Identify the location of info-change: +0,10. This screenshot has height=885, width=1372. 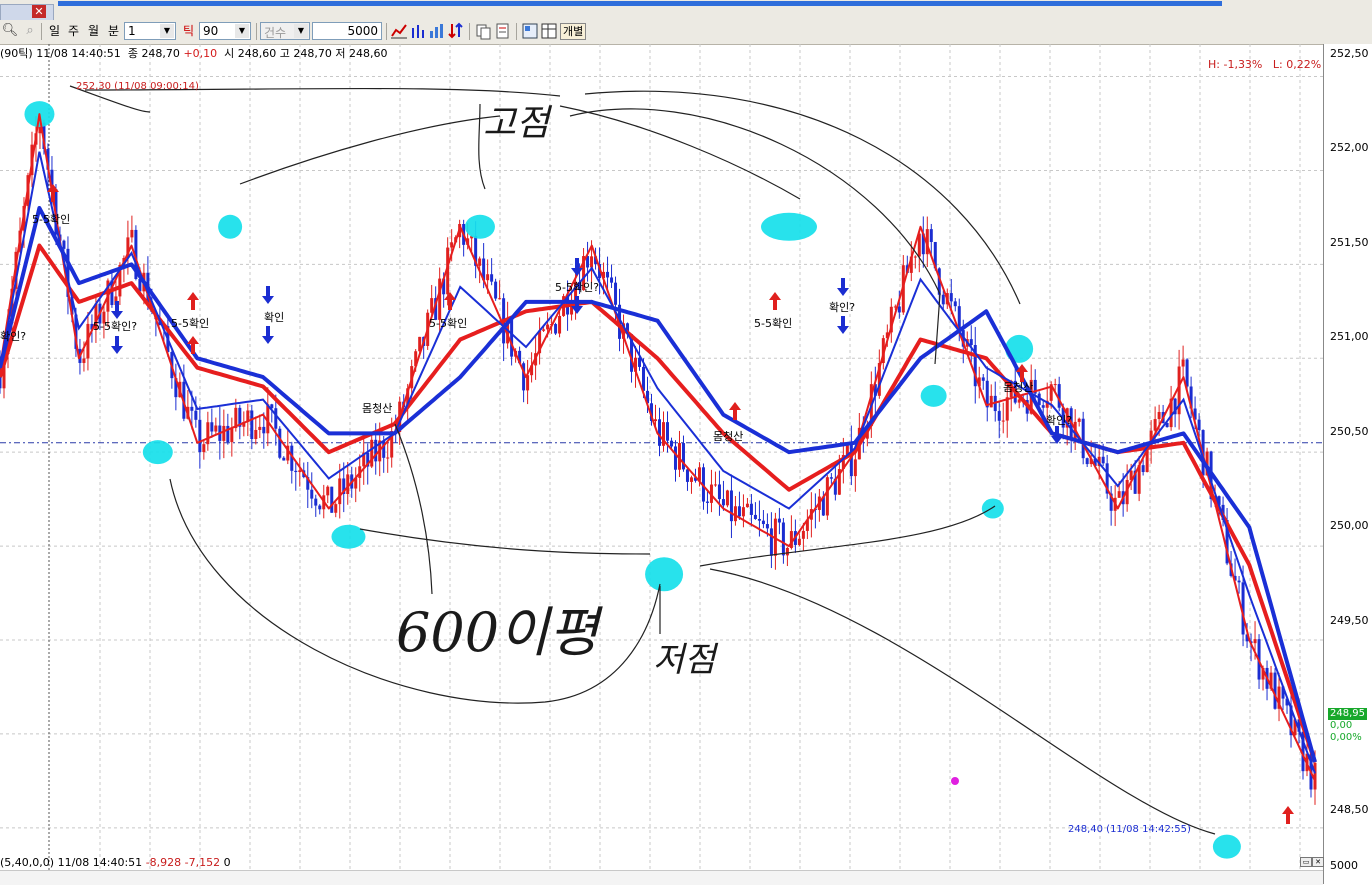
(200, 53).